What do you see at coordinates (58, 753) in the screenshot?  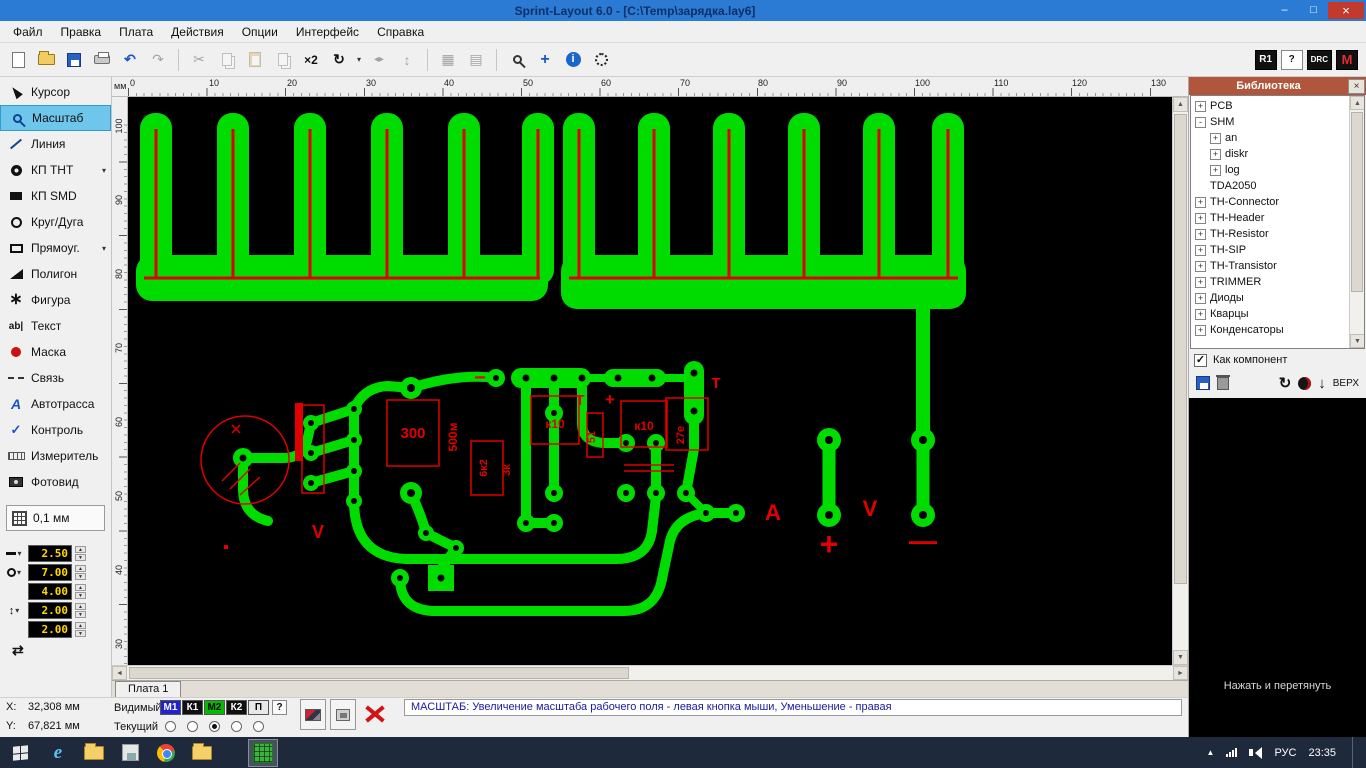 I see `taskbar-ie-icon: e` at bounding box center [58, 753].